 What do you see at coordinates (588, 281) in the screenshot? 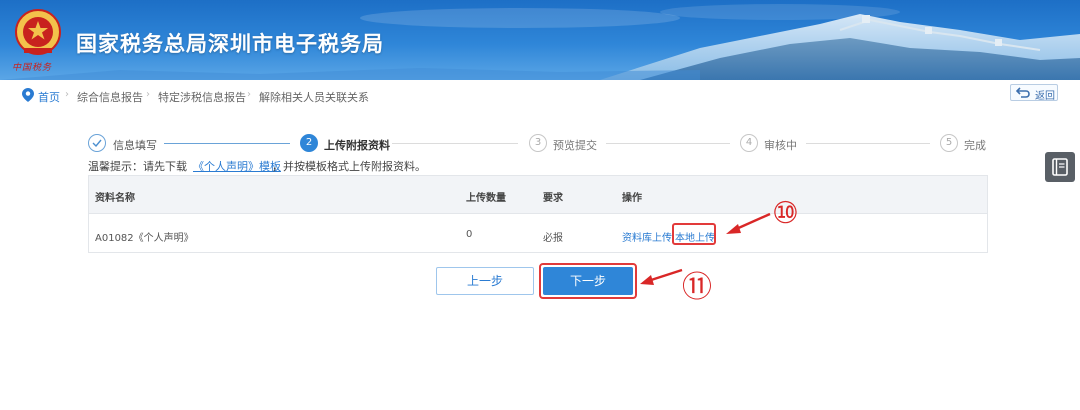
I see `next-step-button: 下一步` at bounding box center [588, 281].